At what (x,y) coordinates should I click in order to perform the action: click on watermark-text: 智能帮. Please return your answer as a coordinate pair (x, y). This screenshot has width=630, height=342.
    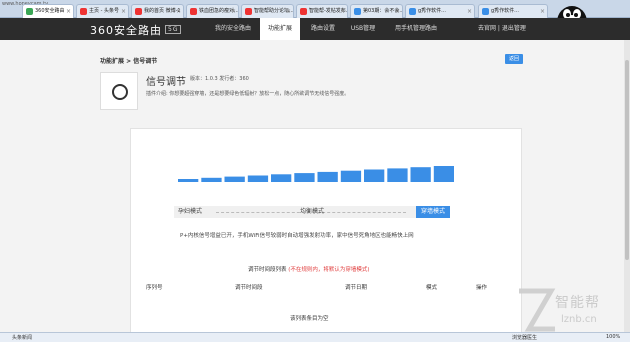
    Looking at the image, I should click on (577, 303).